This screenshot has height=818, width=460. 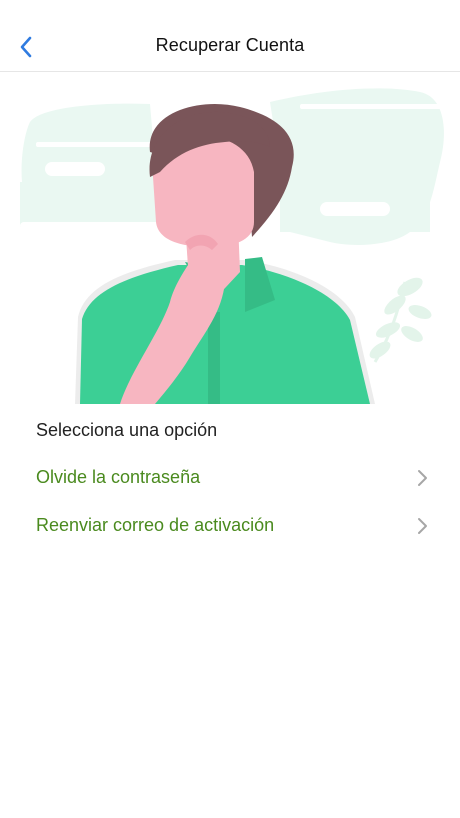 I want to click on page-title: Recuperar Cuenta, so click(x=230, y=45).